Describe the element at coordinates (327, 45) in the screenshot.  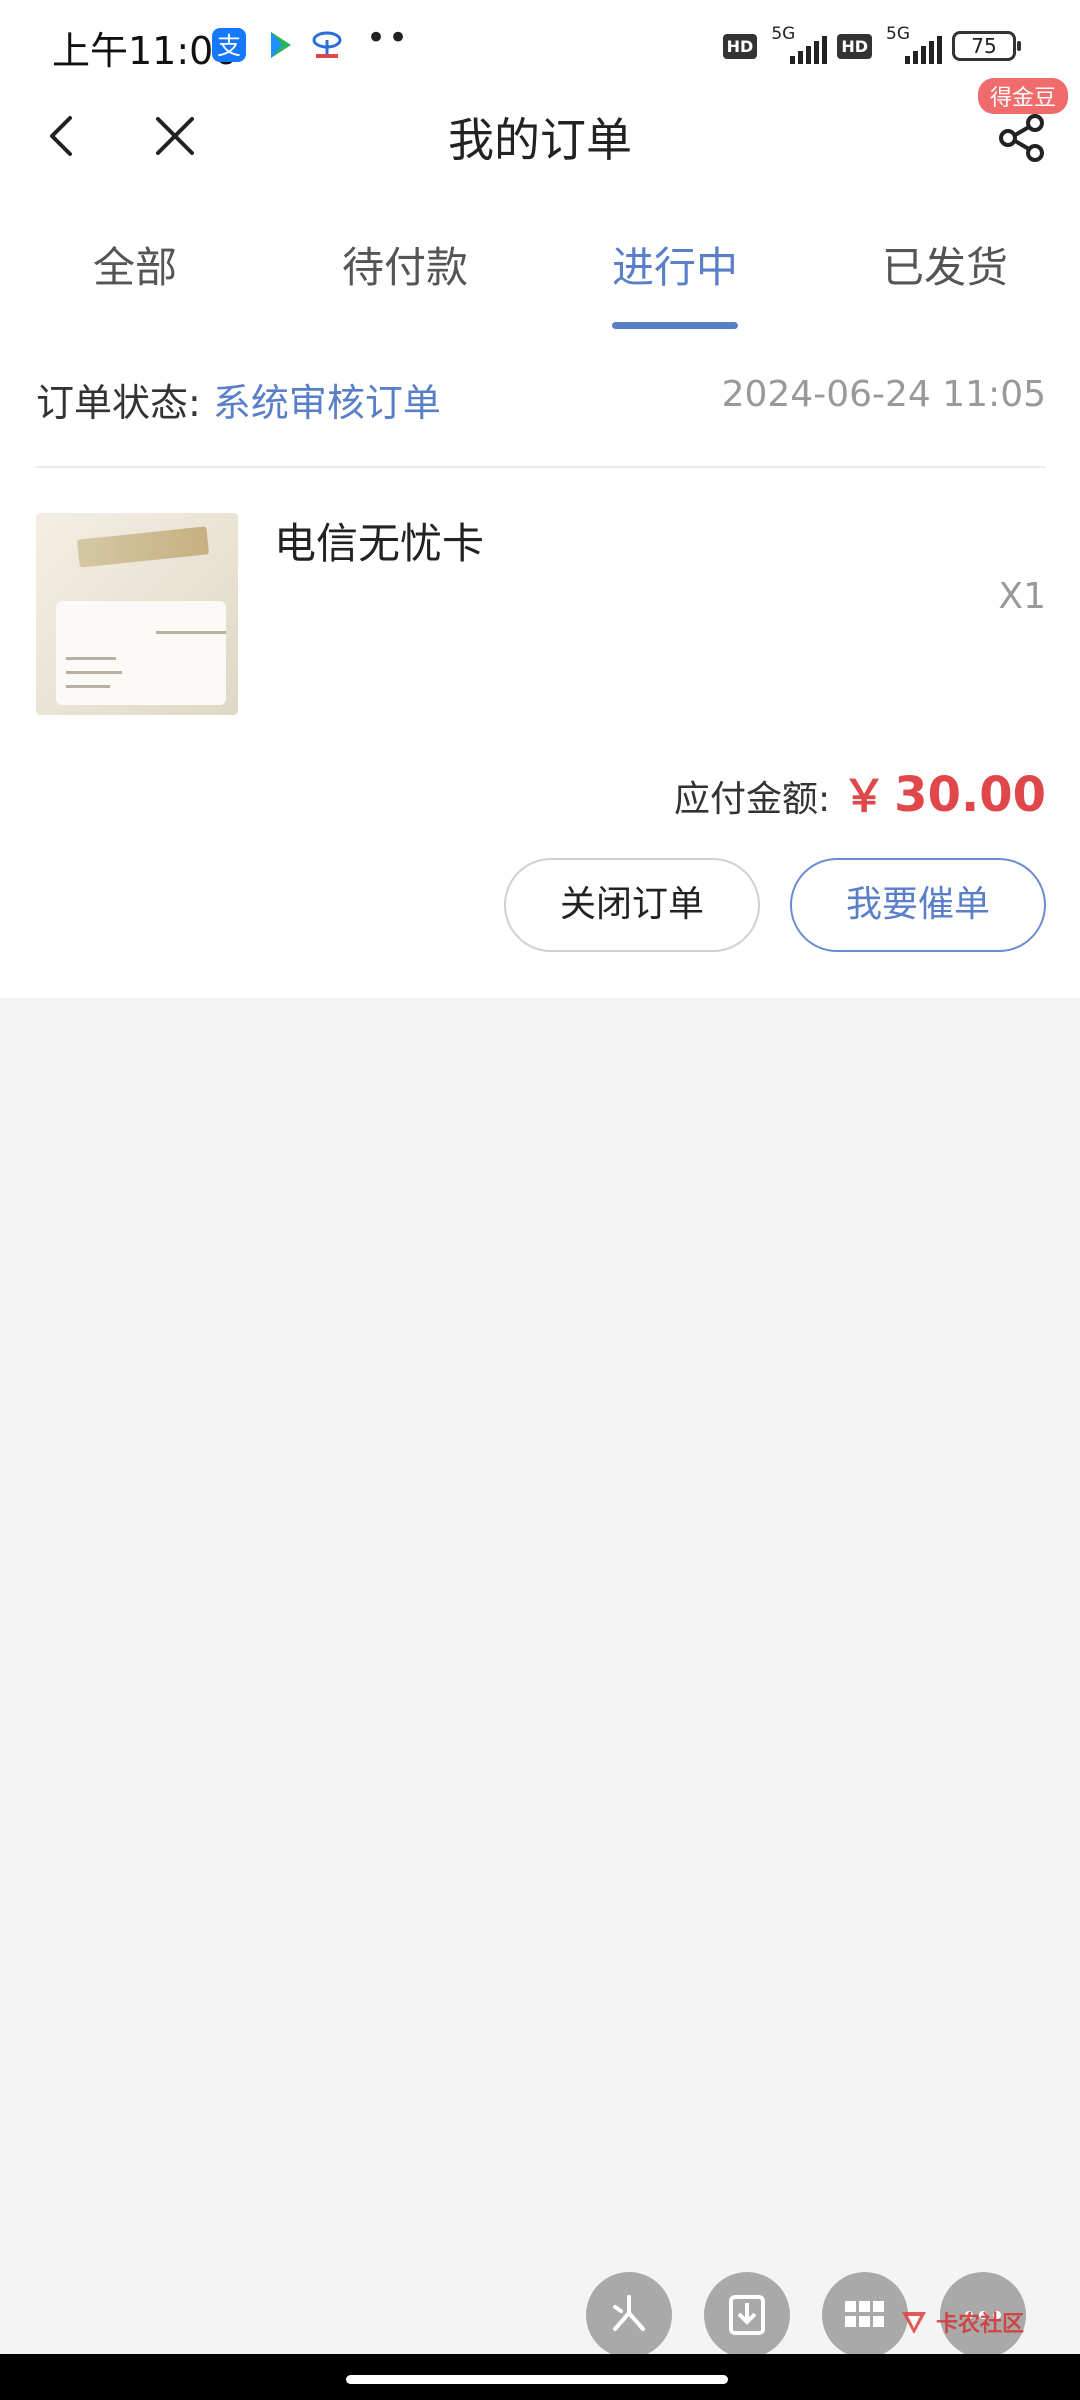
I see `telecom-icon` at that location.